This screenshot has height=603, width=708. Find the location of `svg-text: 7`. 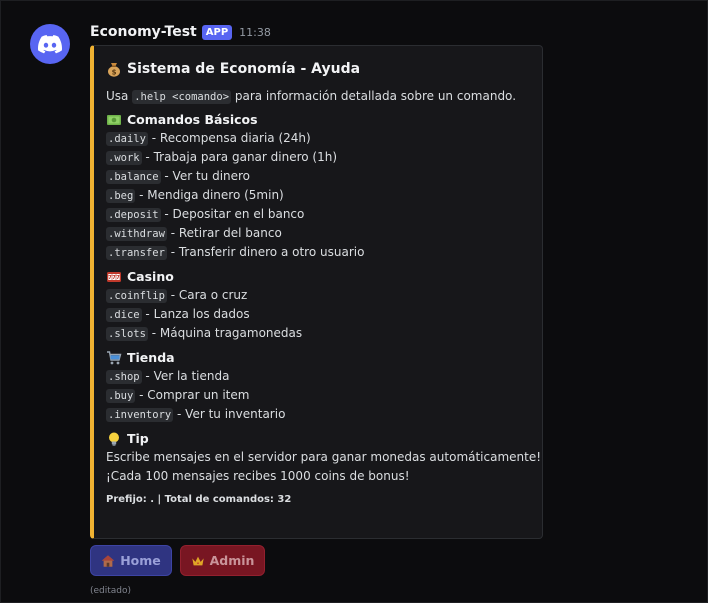

svg-text: 7 is located at coordinates (118, 278).